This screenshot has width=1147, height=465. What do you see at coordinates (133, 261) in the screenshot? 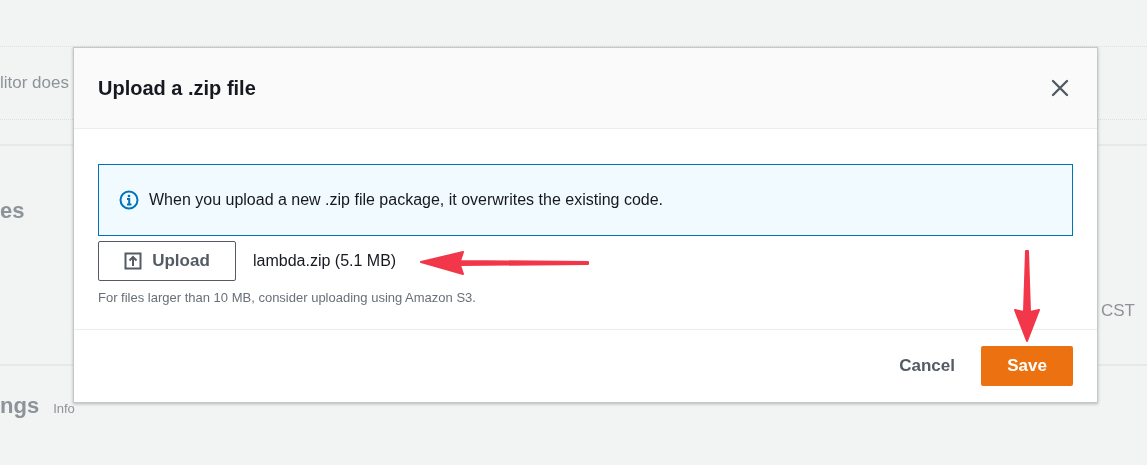
I see `upload-icon` at bounding box center [133, 261].